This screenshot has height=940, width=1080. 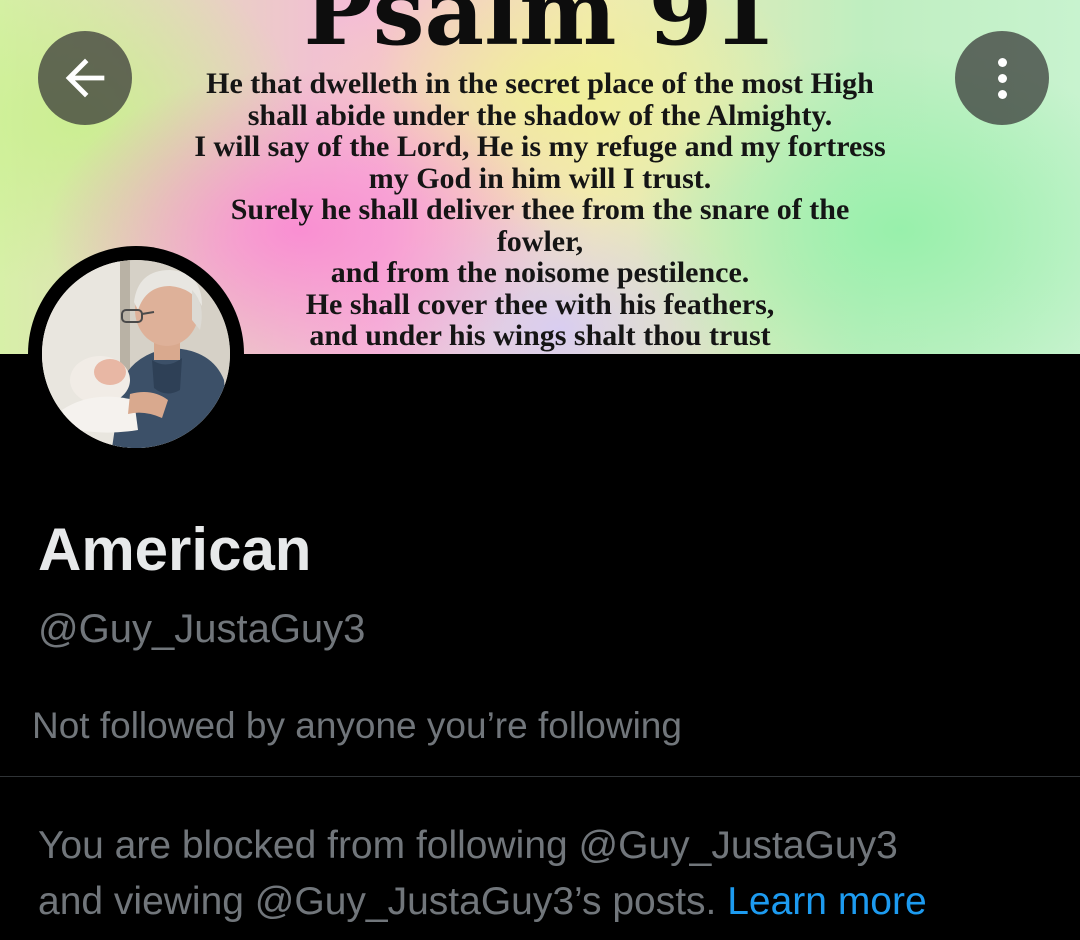 I want to click on more-options-button, so click(x=1002, y=78).